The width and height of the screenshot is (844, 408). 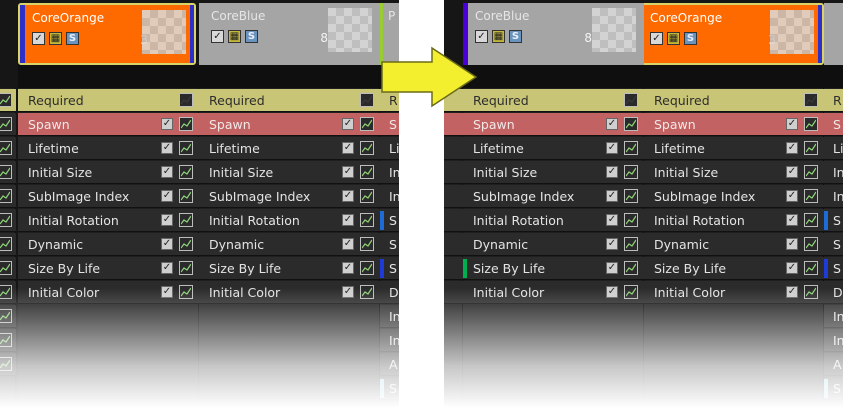 What do you see at coordinates (107, 34) in the screenshot?
I see `emitter-header-selected: CoreOrange ✓ ▦ S 3` at bounding box center [107, 34].